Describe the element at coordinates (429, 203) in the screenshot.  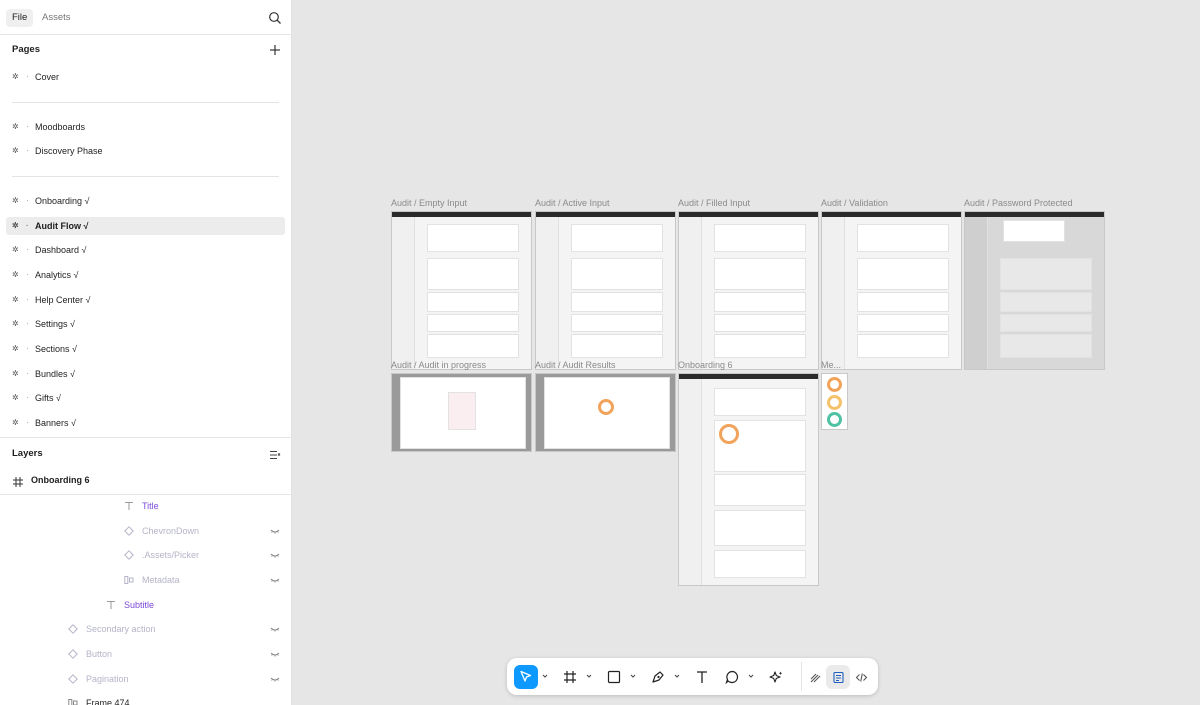
I see `frame-label-empty-input: Audit / Empty Input` at that location.